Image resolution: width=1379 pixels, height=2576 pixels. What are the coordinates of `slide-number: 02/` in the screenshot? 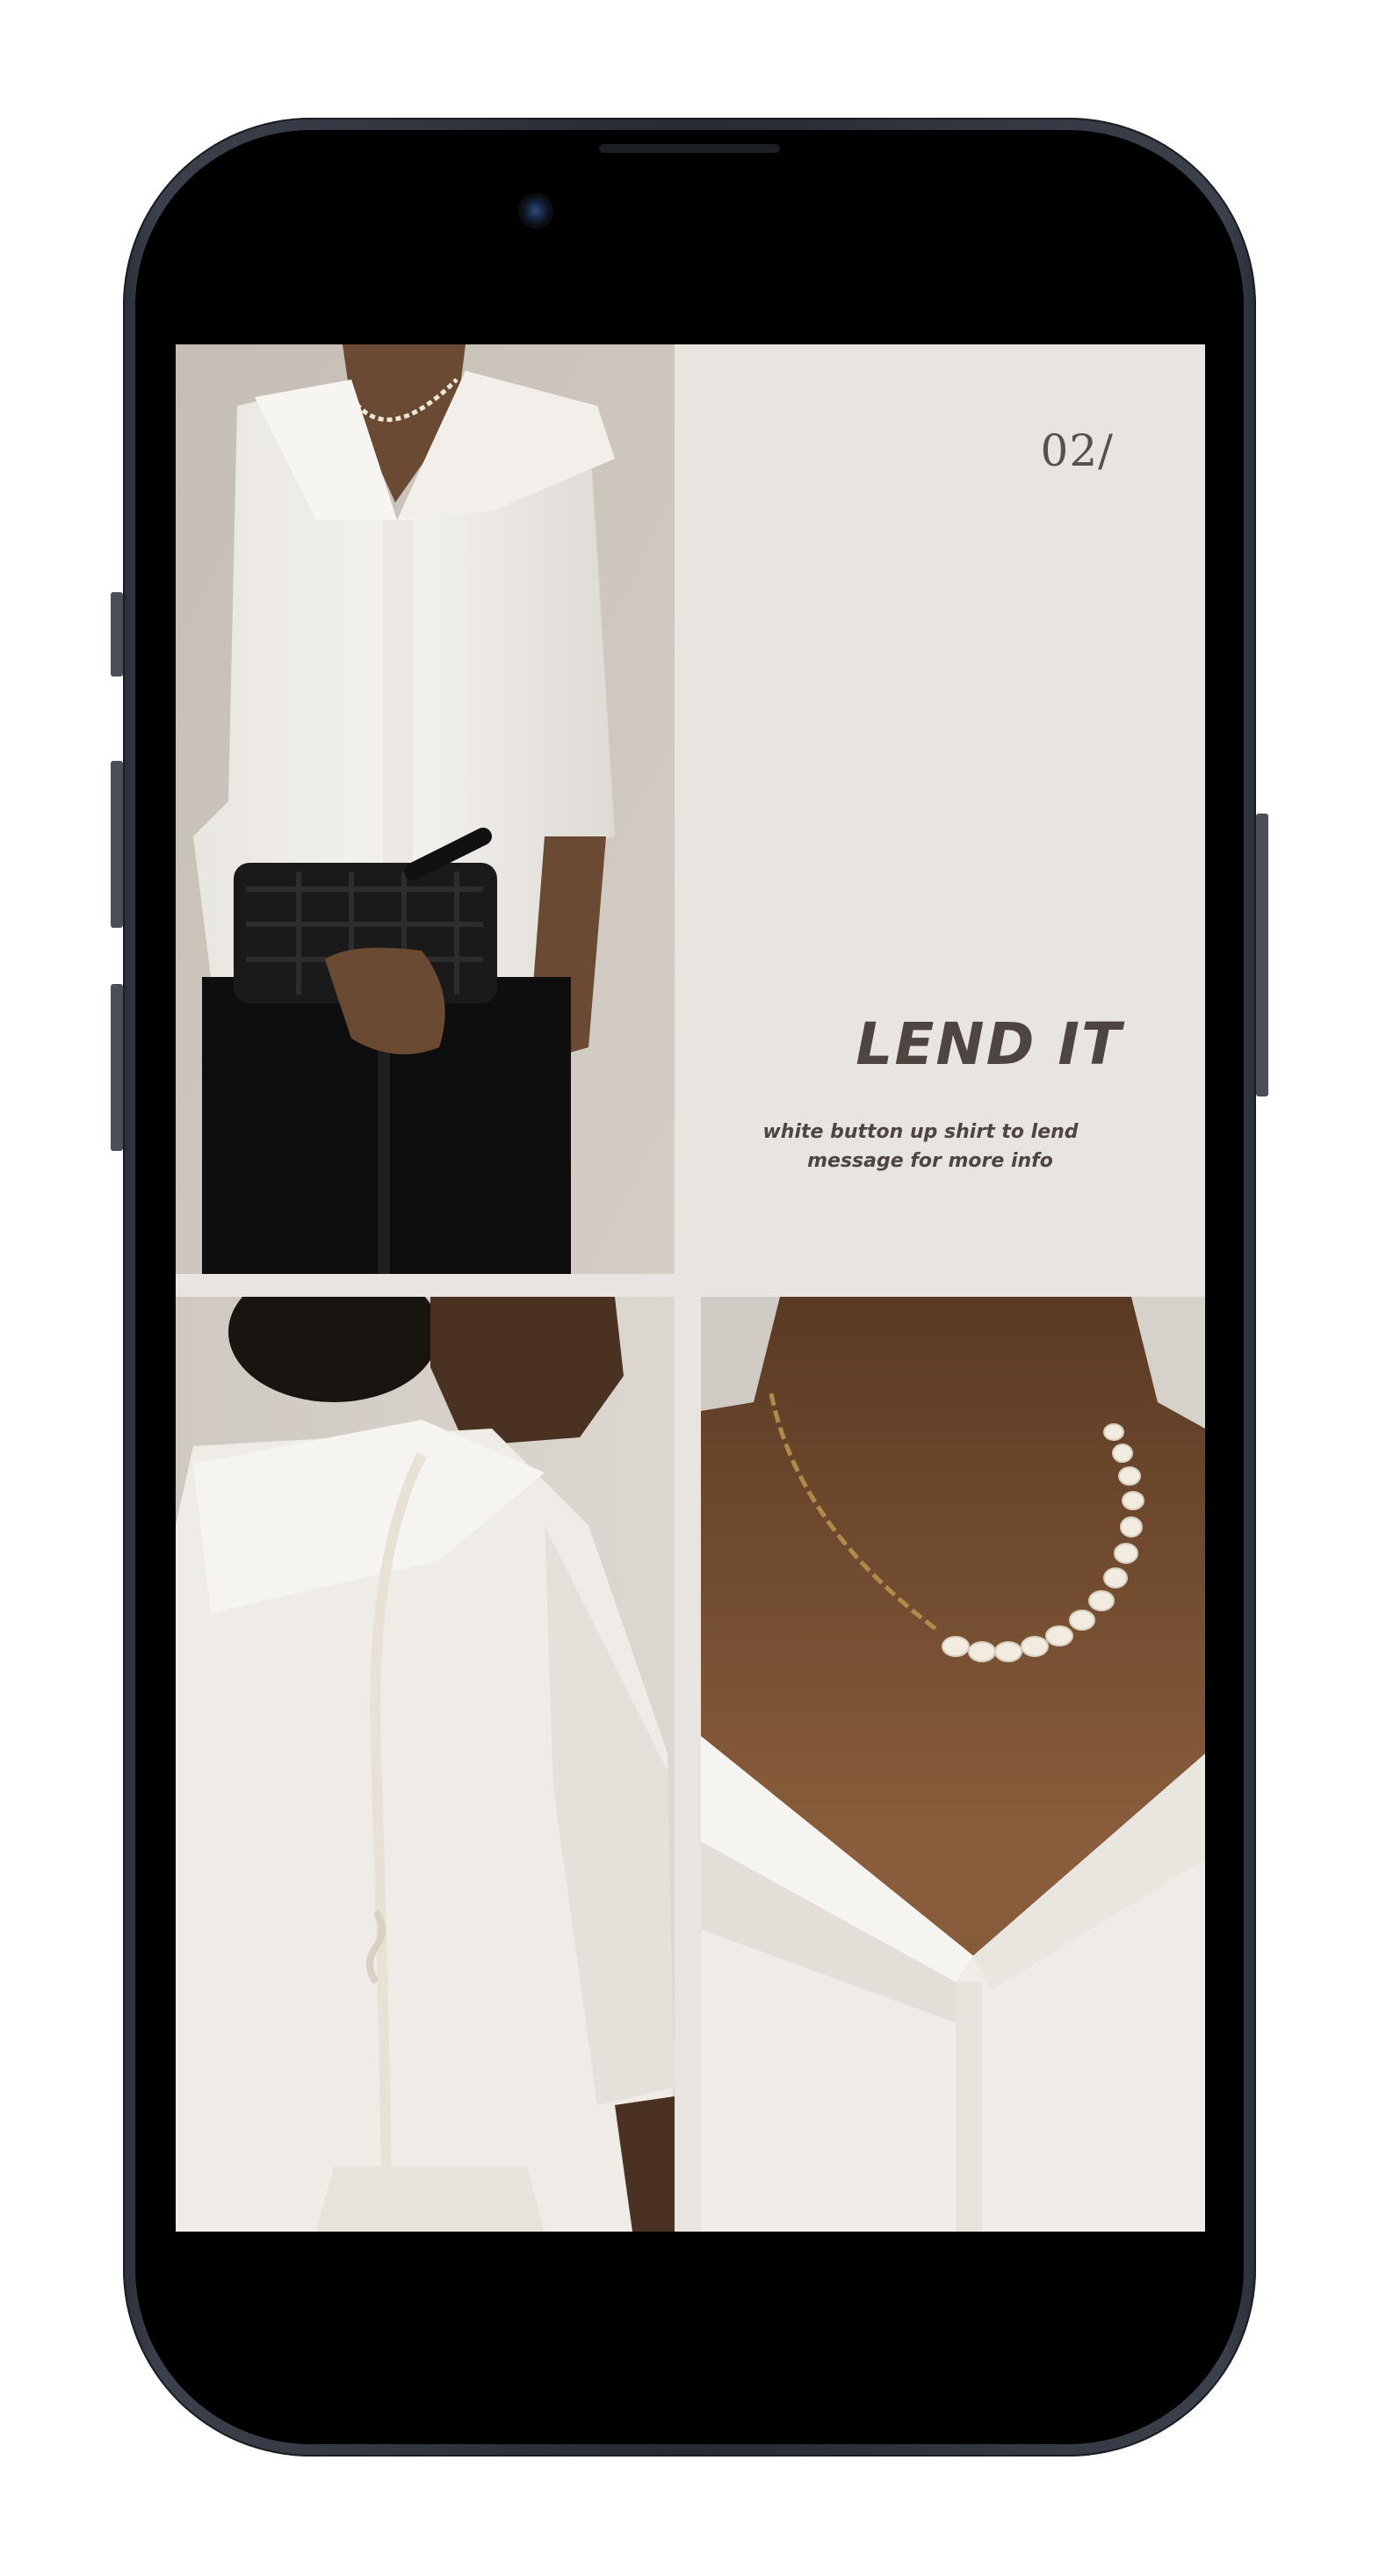 It's located at (1077, 450).